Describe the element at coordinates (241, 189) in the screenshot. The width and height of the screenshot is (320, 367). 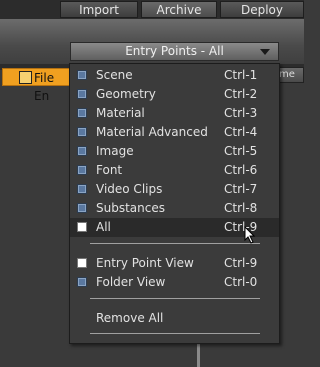
I see `menu-item-shortcut: Ctrl-7` at that location.